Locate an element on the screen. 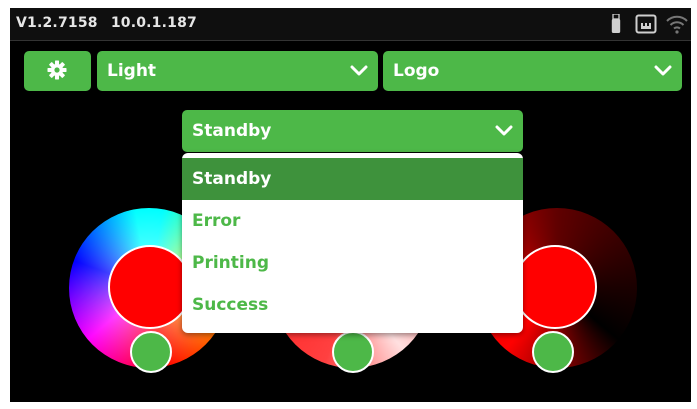  logo-dropdown: Logo is located at coordinates (532, 71).